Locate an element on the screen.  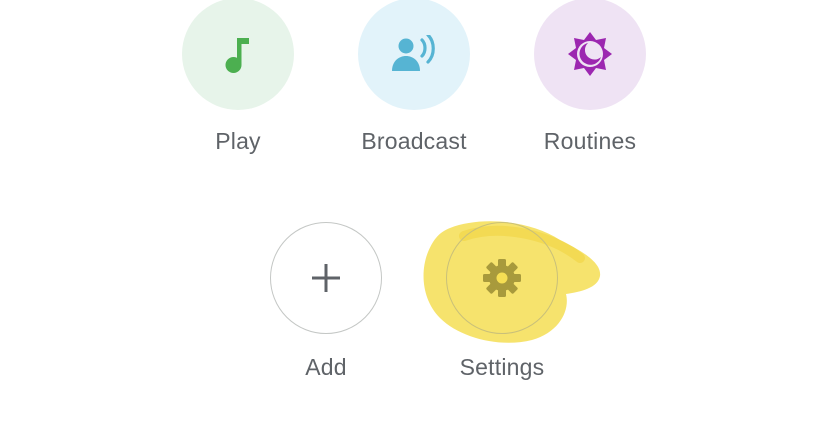
gear-icon is located at coordinates (502, 278).